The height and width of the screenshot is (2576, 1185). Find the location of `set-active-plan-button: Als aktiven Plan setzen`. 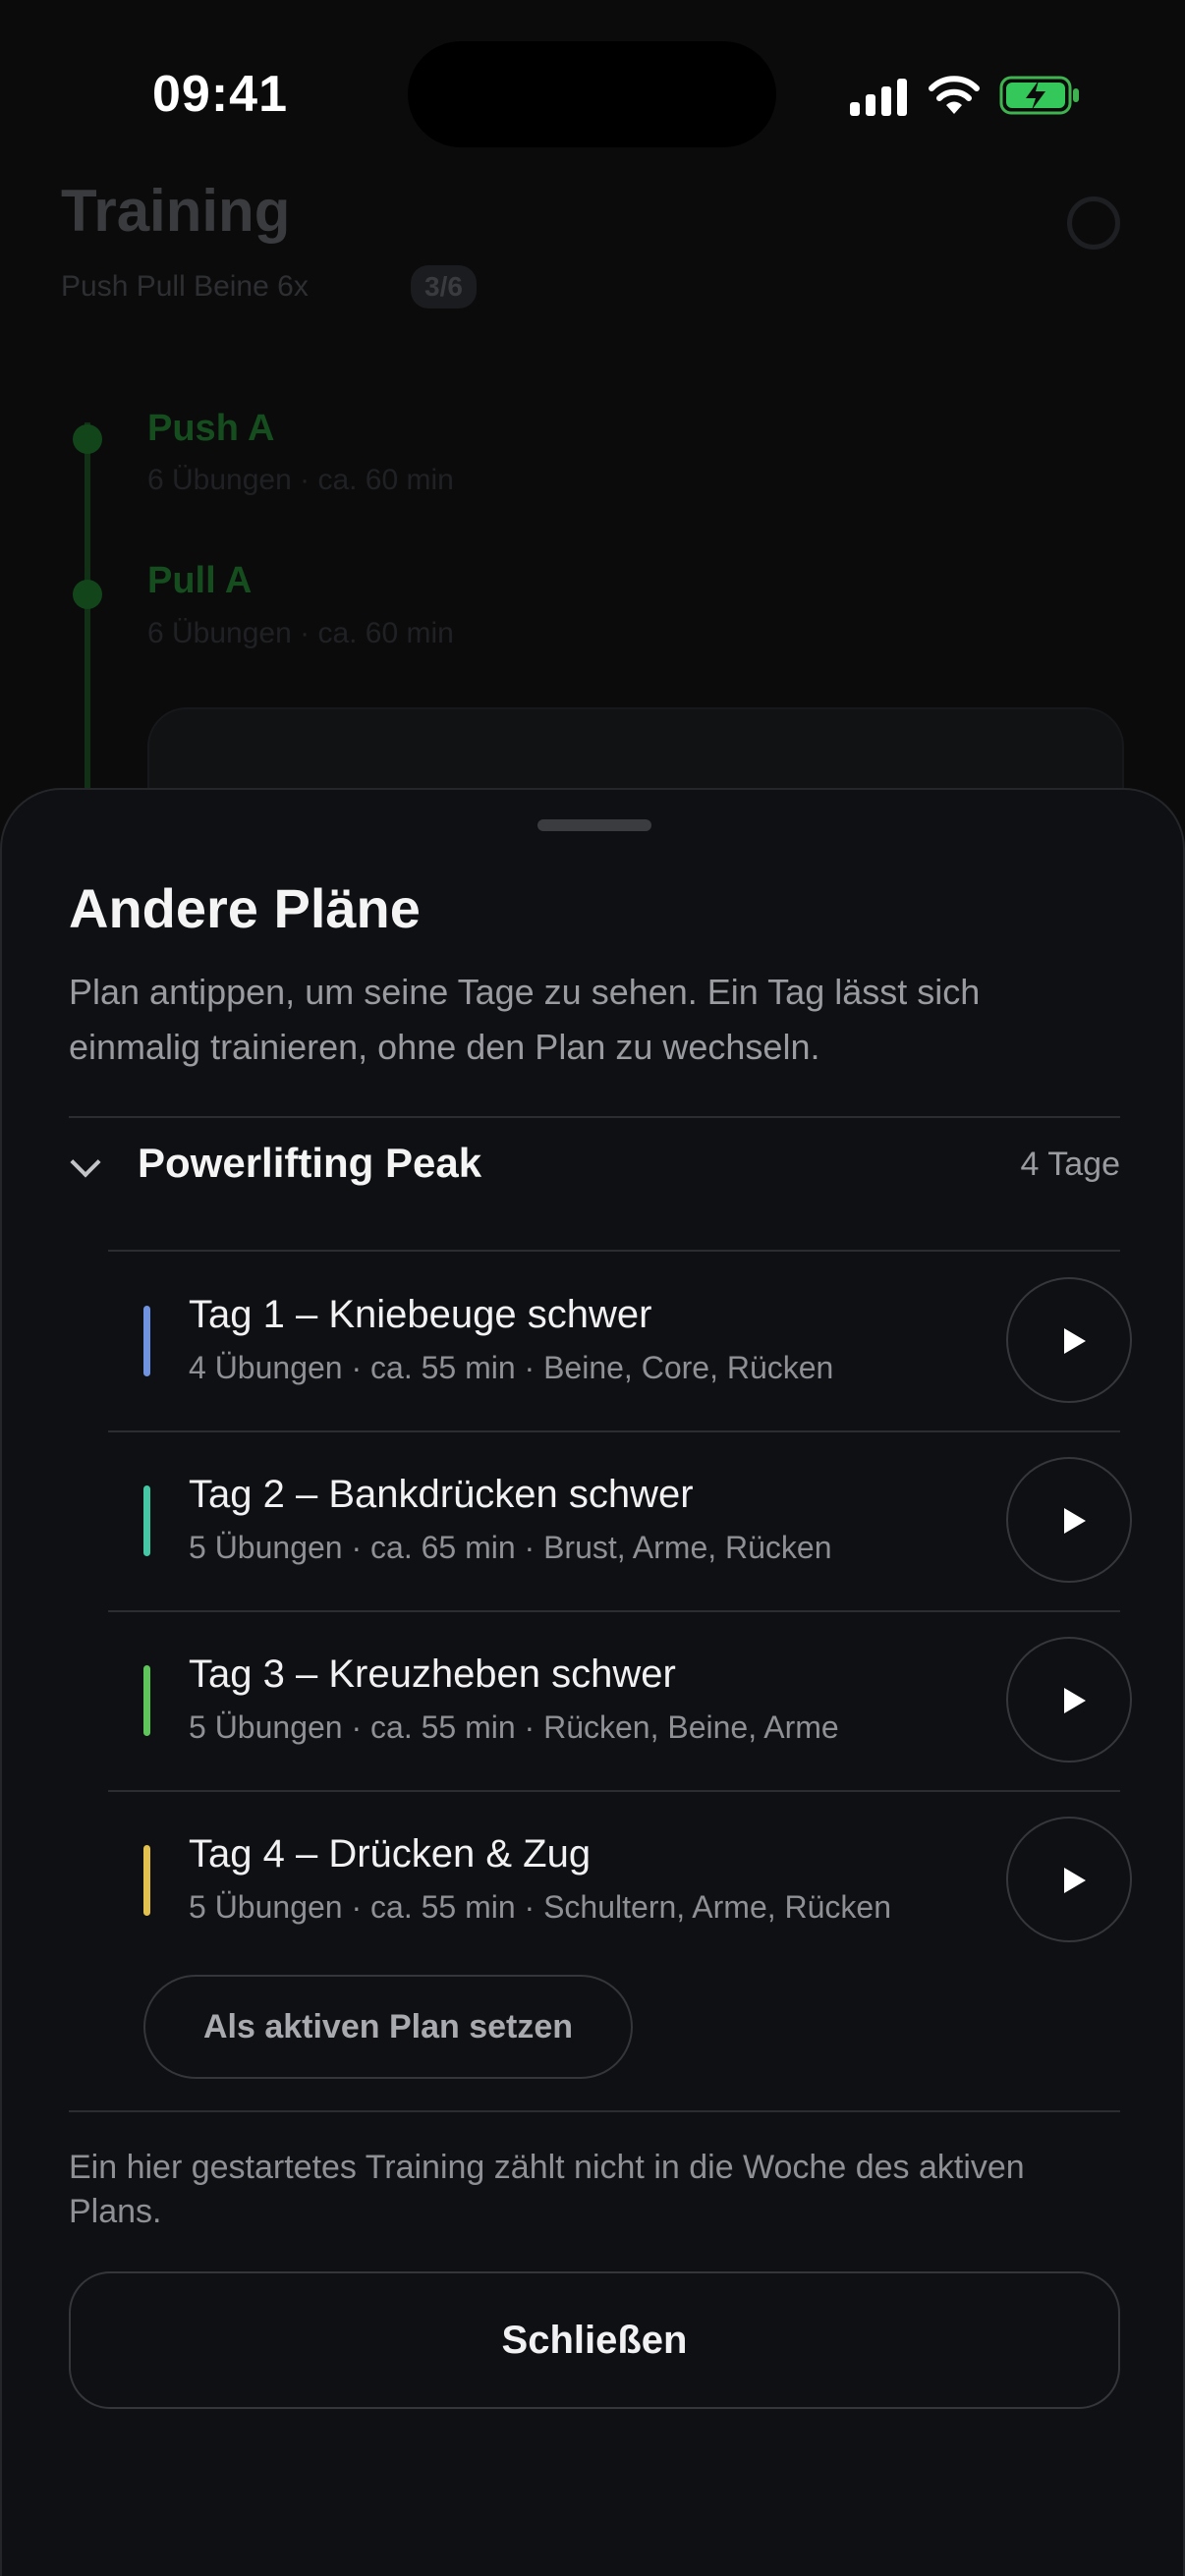

set-active-plan-button: Als aktiven Plan setzen is located at coordinates (388, 2027).